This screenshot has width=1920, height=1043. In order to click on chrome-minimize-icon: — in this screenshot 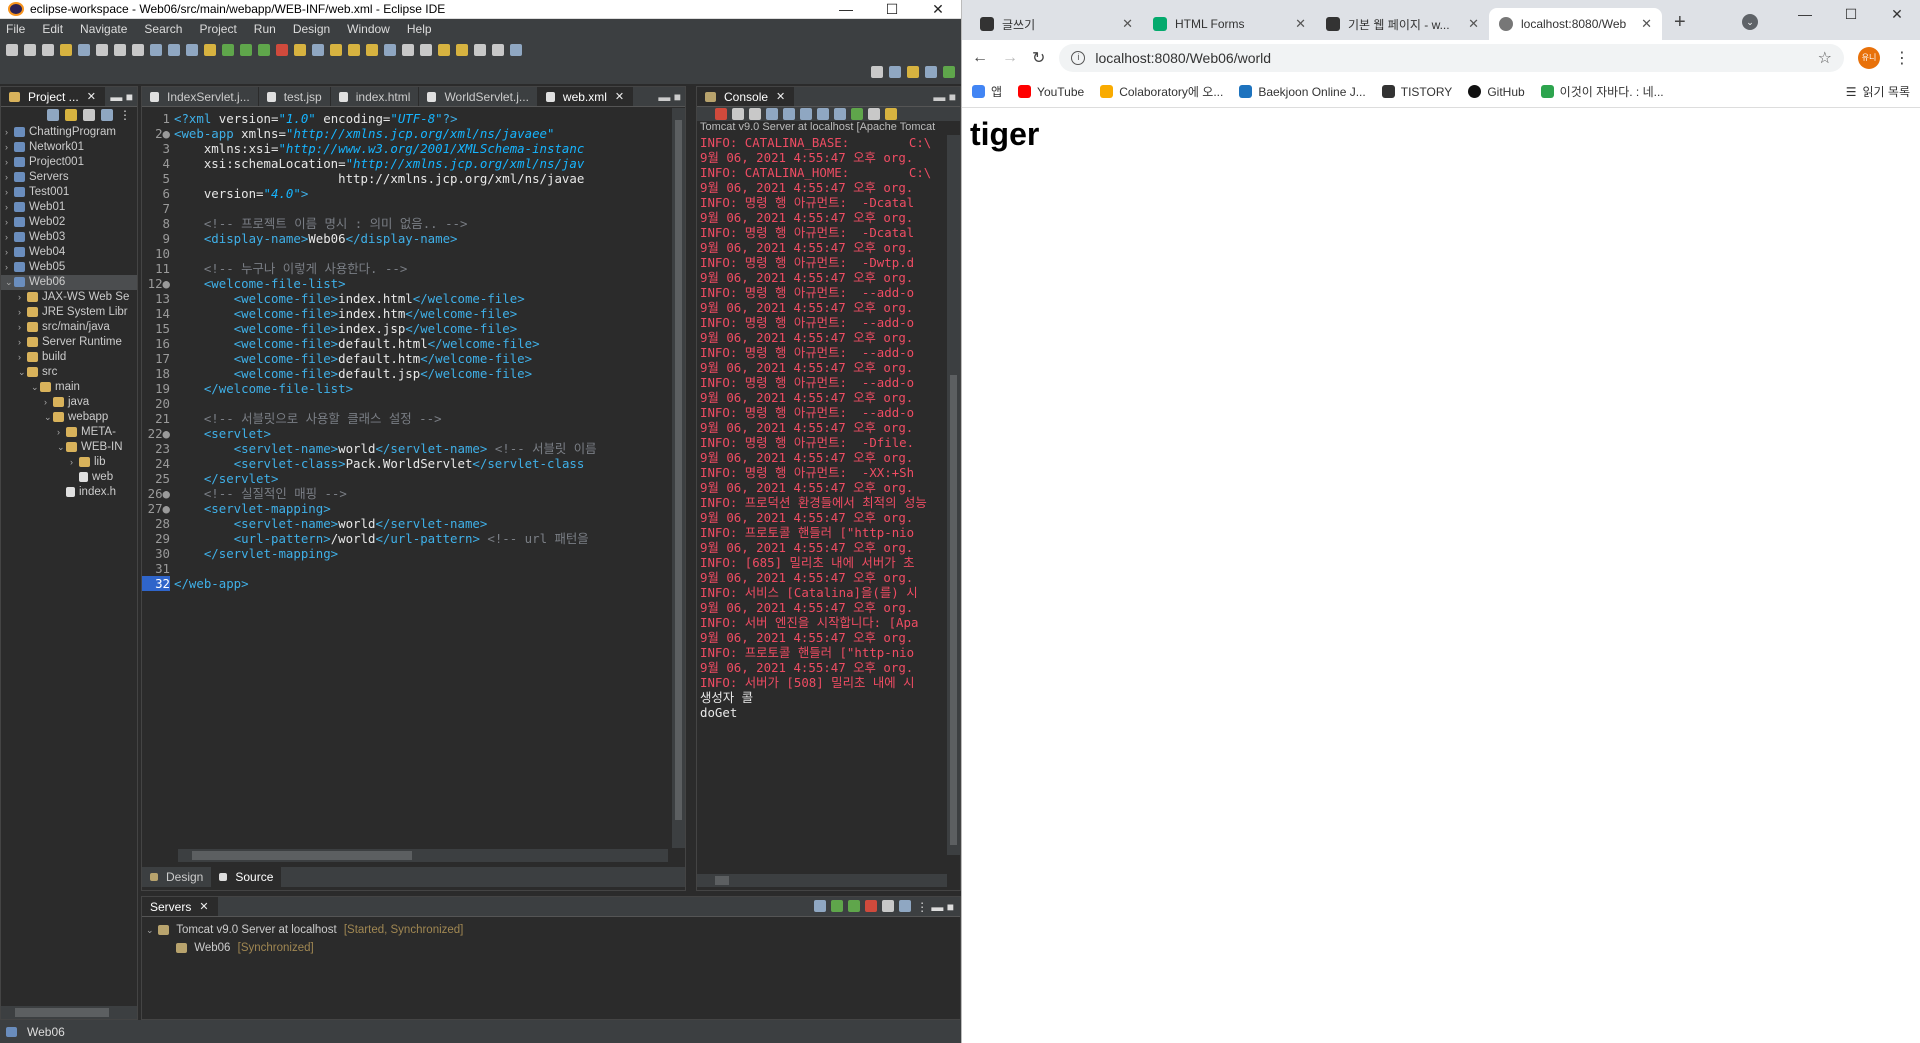, I will do `click(1805, 14)`.